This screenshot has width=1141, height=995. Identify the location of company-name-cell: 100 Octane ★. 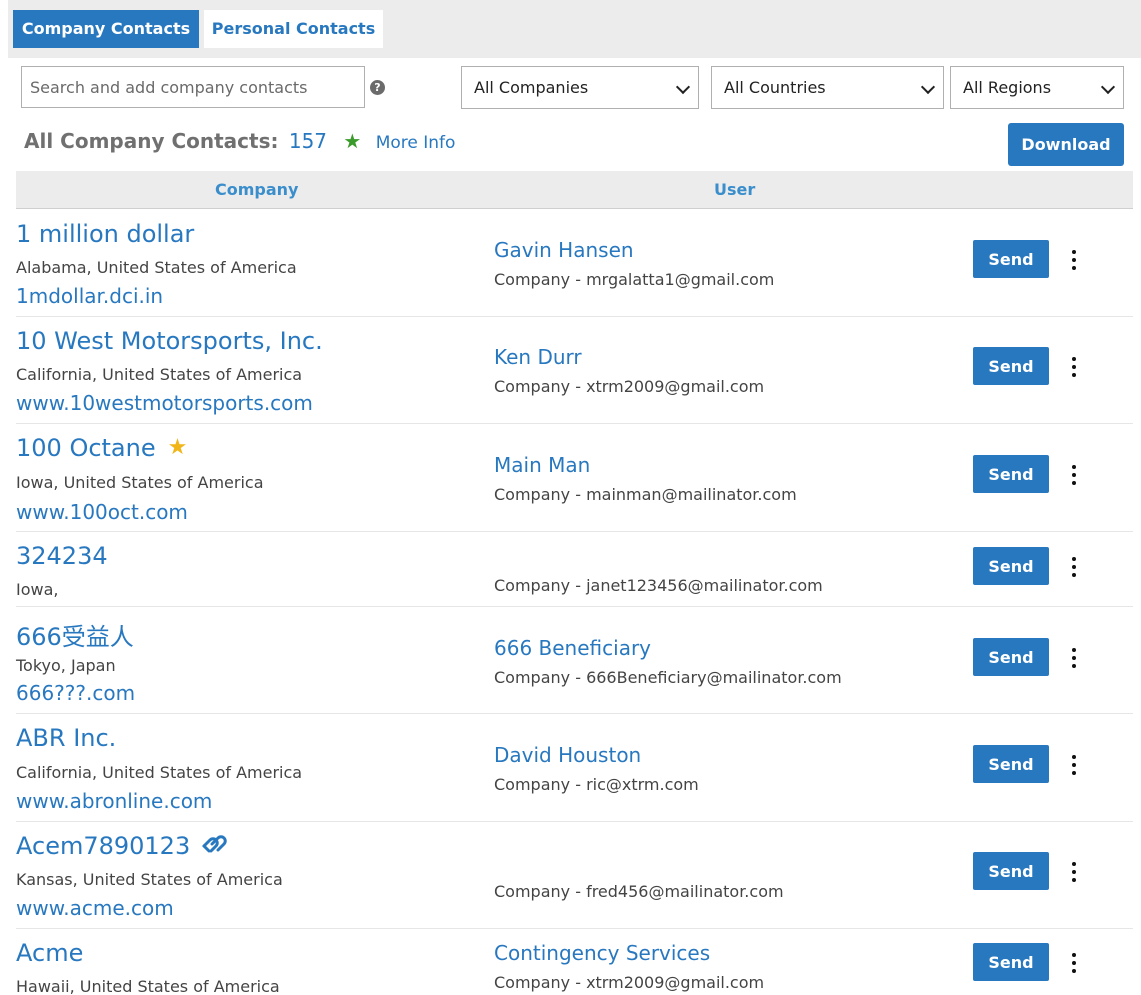
(101, 448).